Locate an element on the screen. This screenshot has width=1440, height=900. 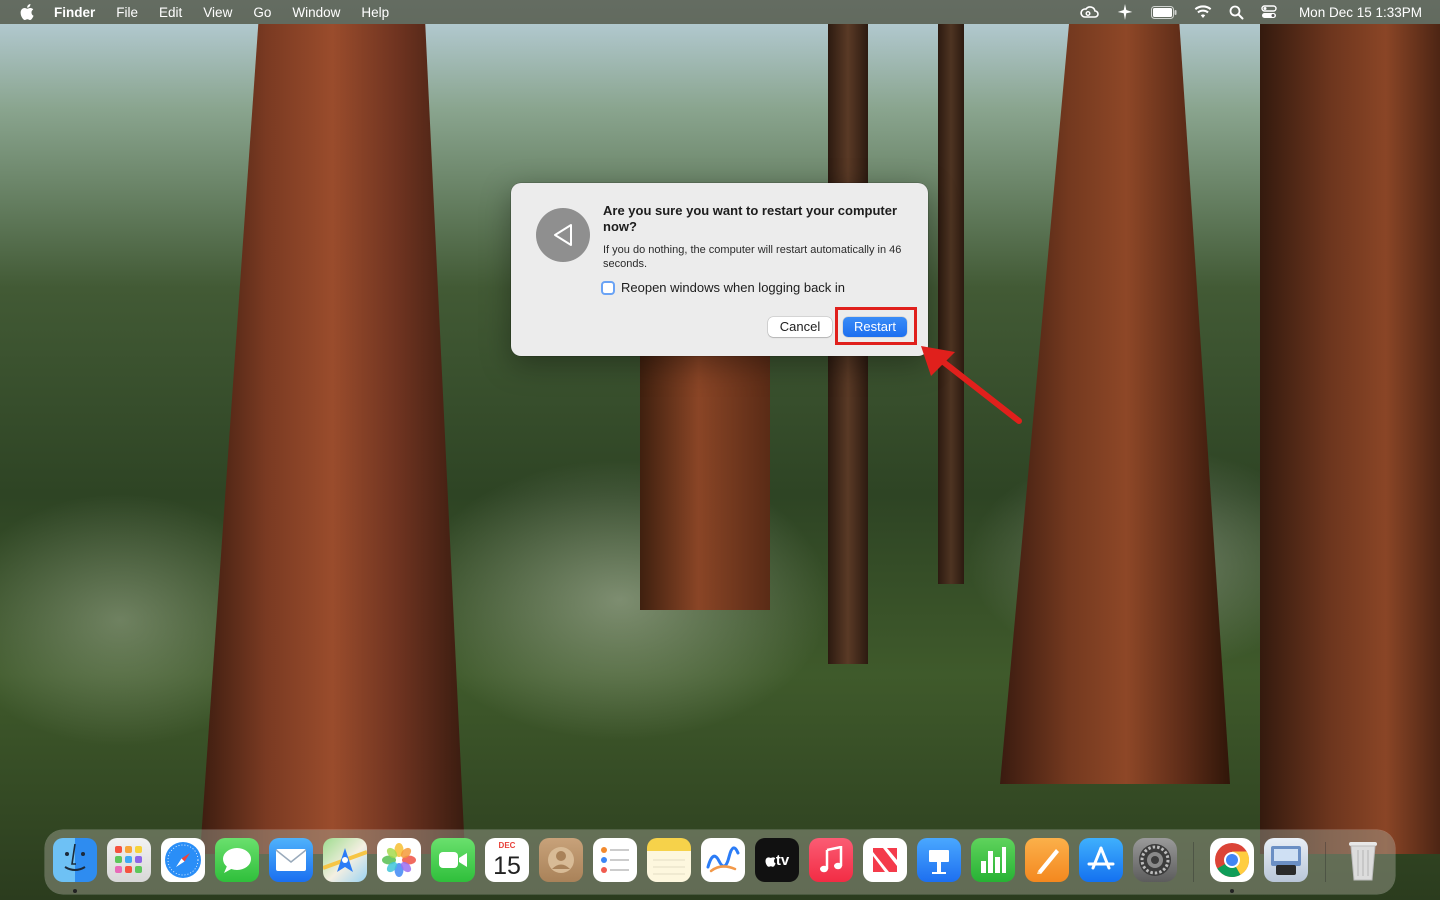
tv-icon: tv is located at coordinates (777, 860).